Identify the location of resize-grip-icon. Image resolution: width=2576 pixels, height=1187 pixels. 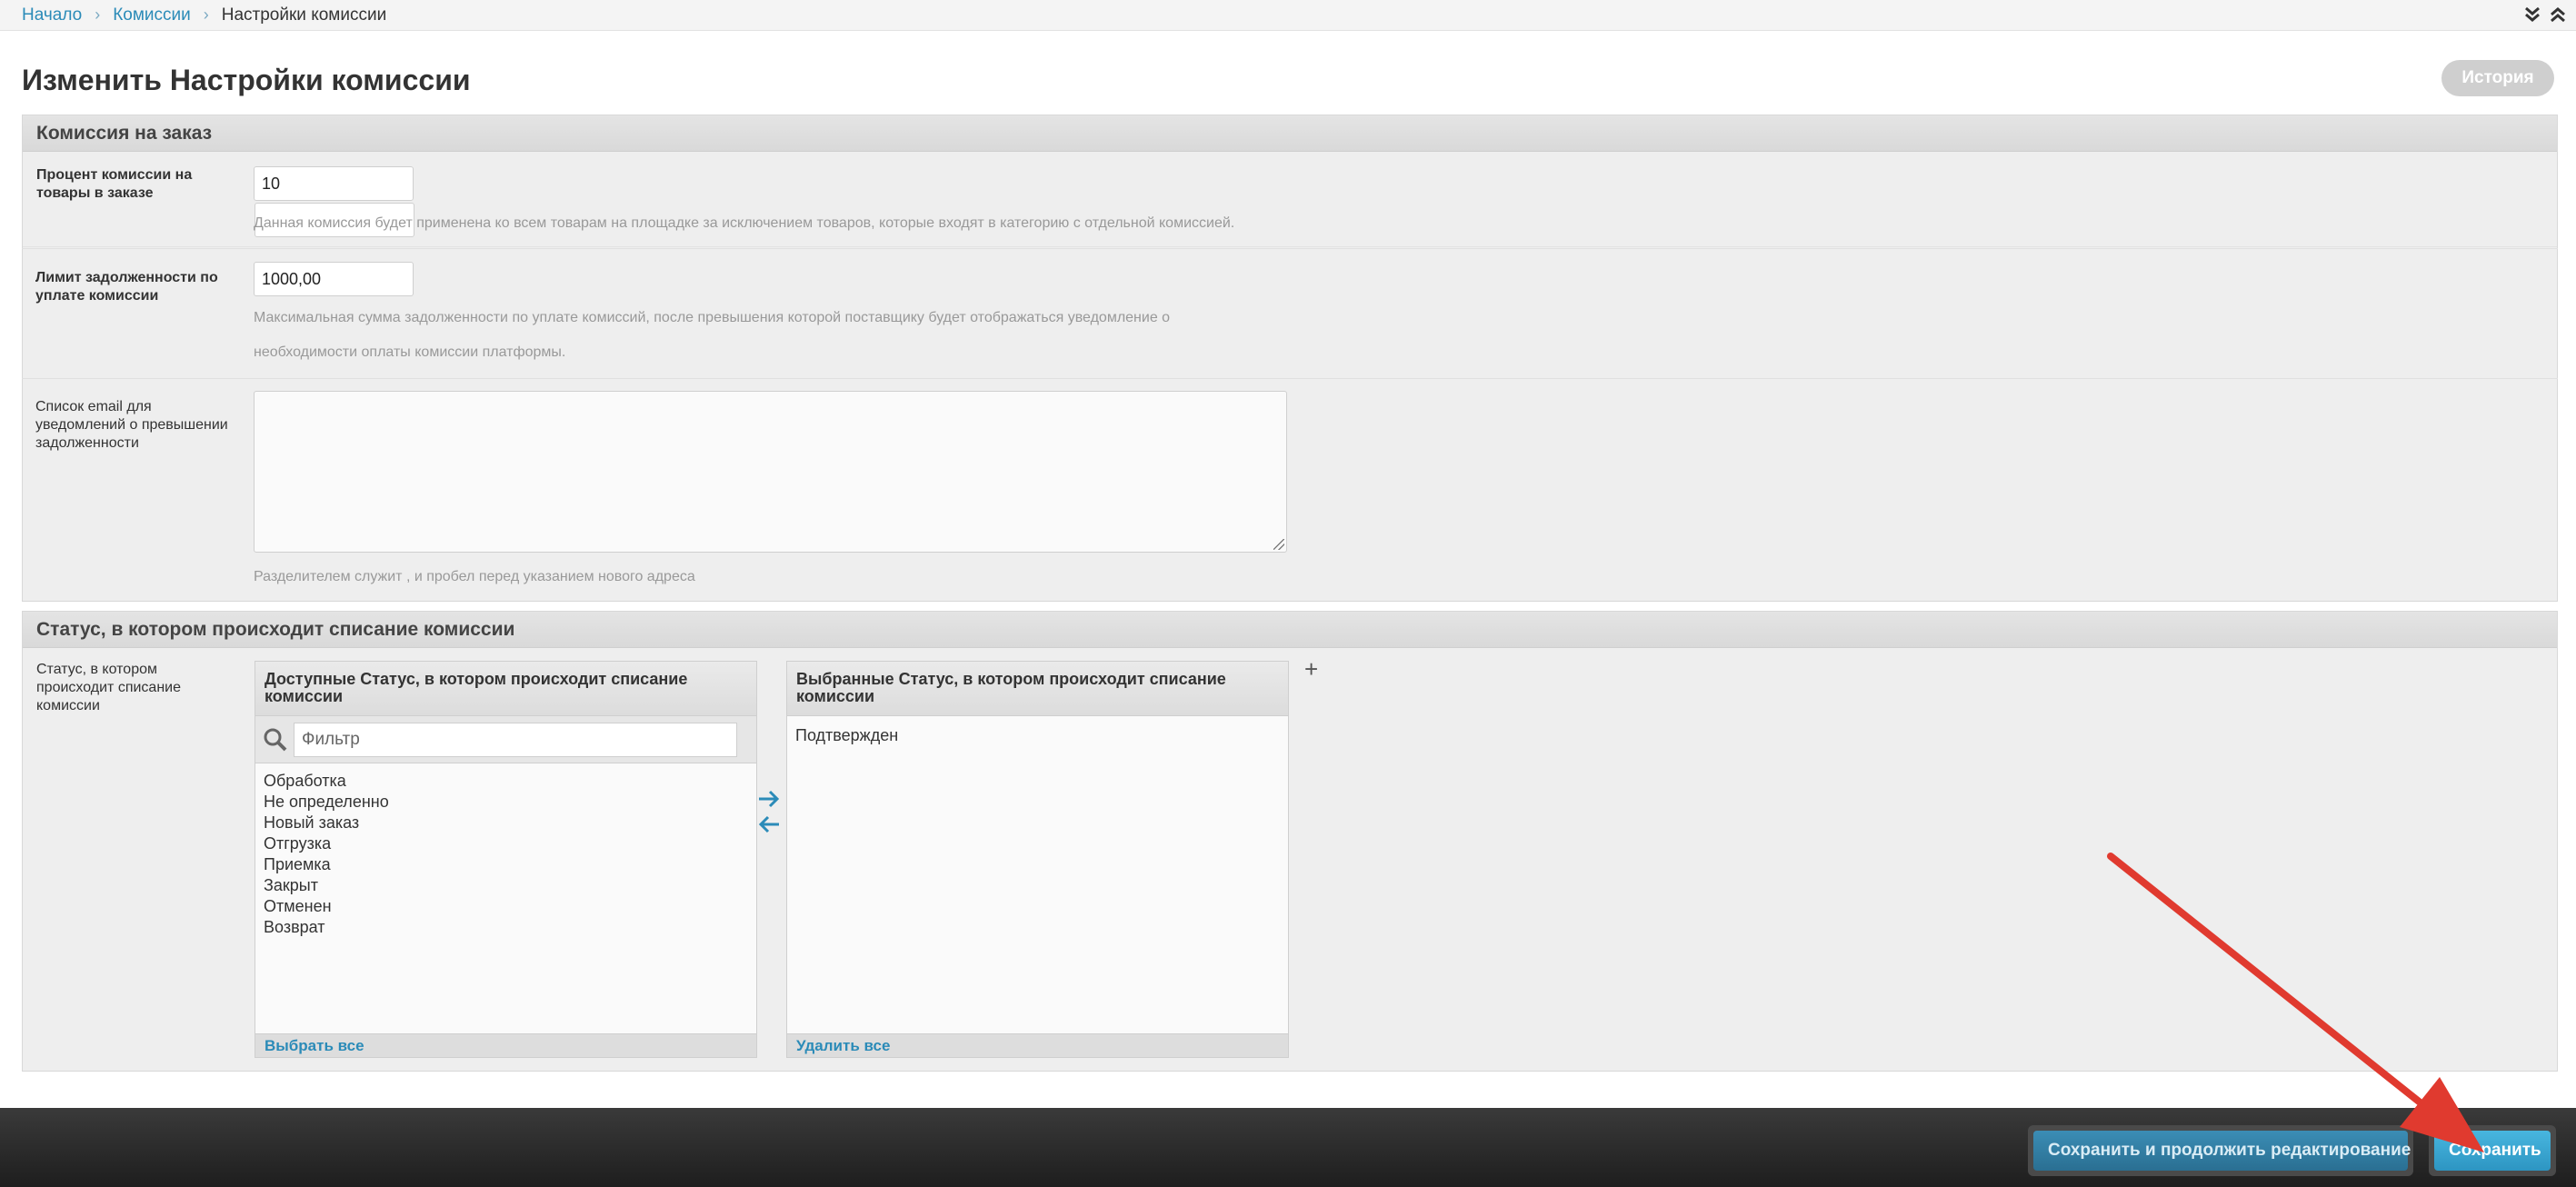
(1278, 544).